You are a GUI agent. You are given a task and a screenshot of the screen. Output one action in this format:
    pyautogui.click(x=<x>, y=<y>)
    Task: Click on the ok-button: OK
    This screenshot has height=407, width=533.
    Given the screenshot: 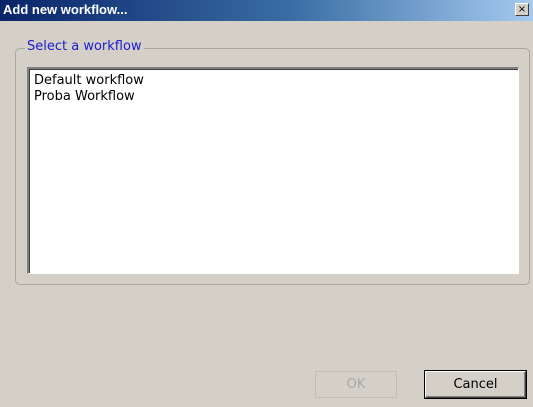 What is the action you would take?
    pyautogui.click(x=356, y=384)
    